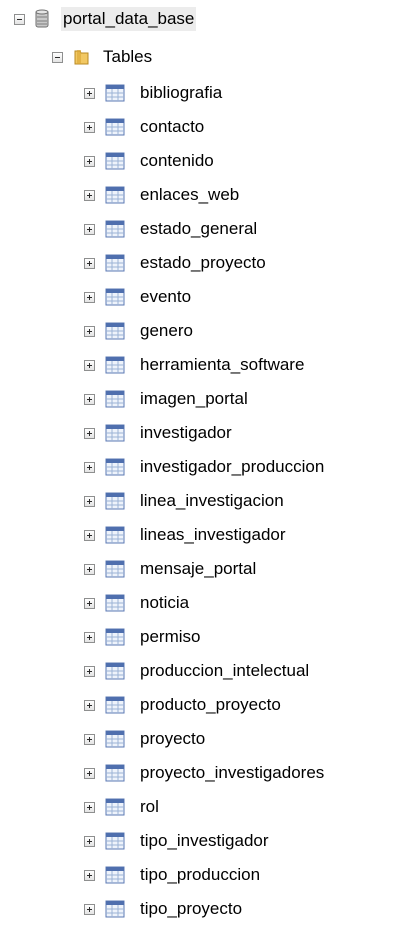 The width and height of the screenshot is (406, 928). I want to click on tree-node-table: evento, so click(138, 297).